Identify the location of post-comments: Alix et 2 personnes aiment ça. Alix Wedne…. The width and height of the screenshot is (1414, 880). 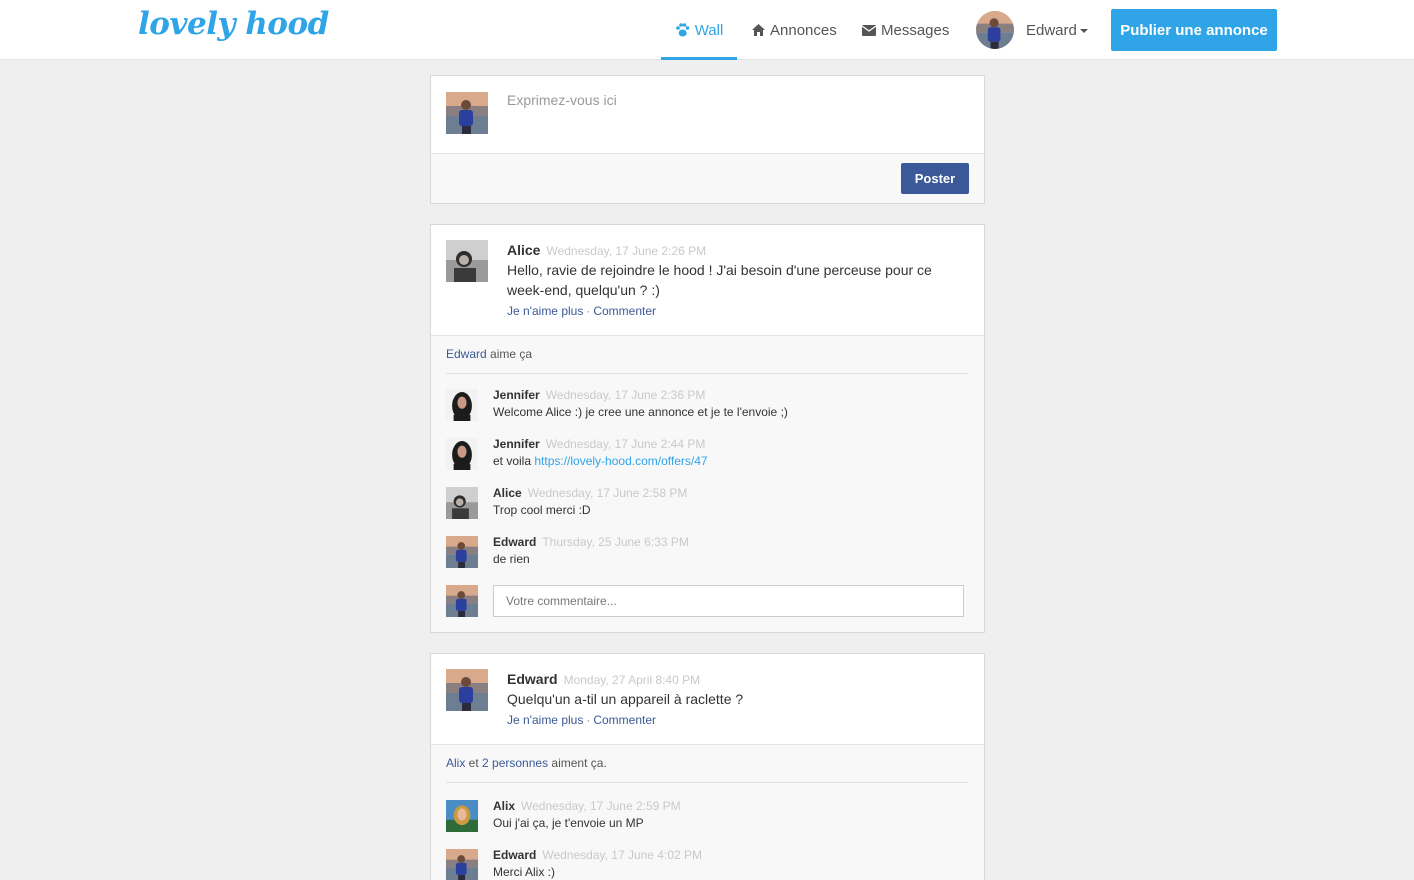
(707, 812).